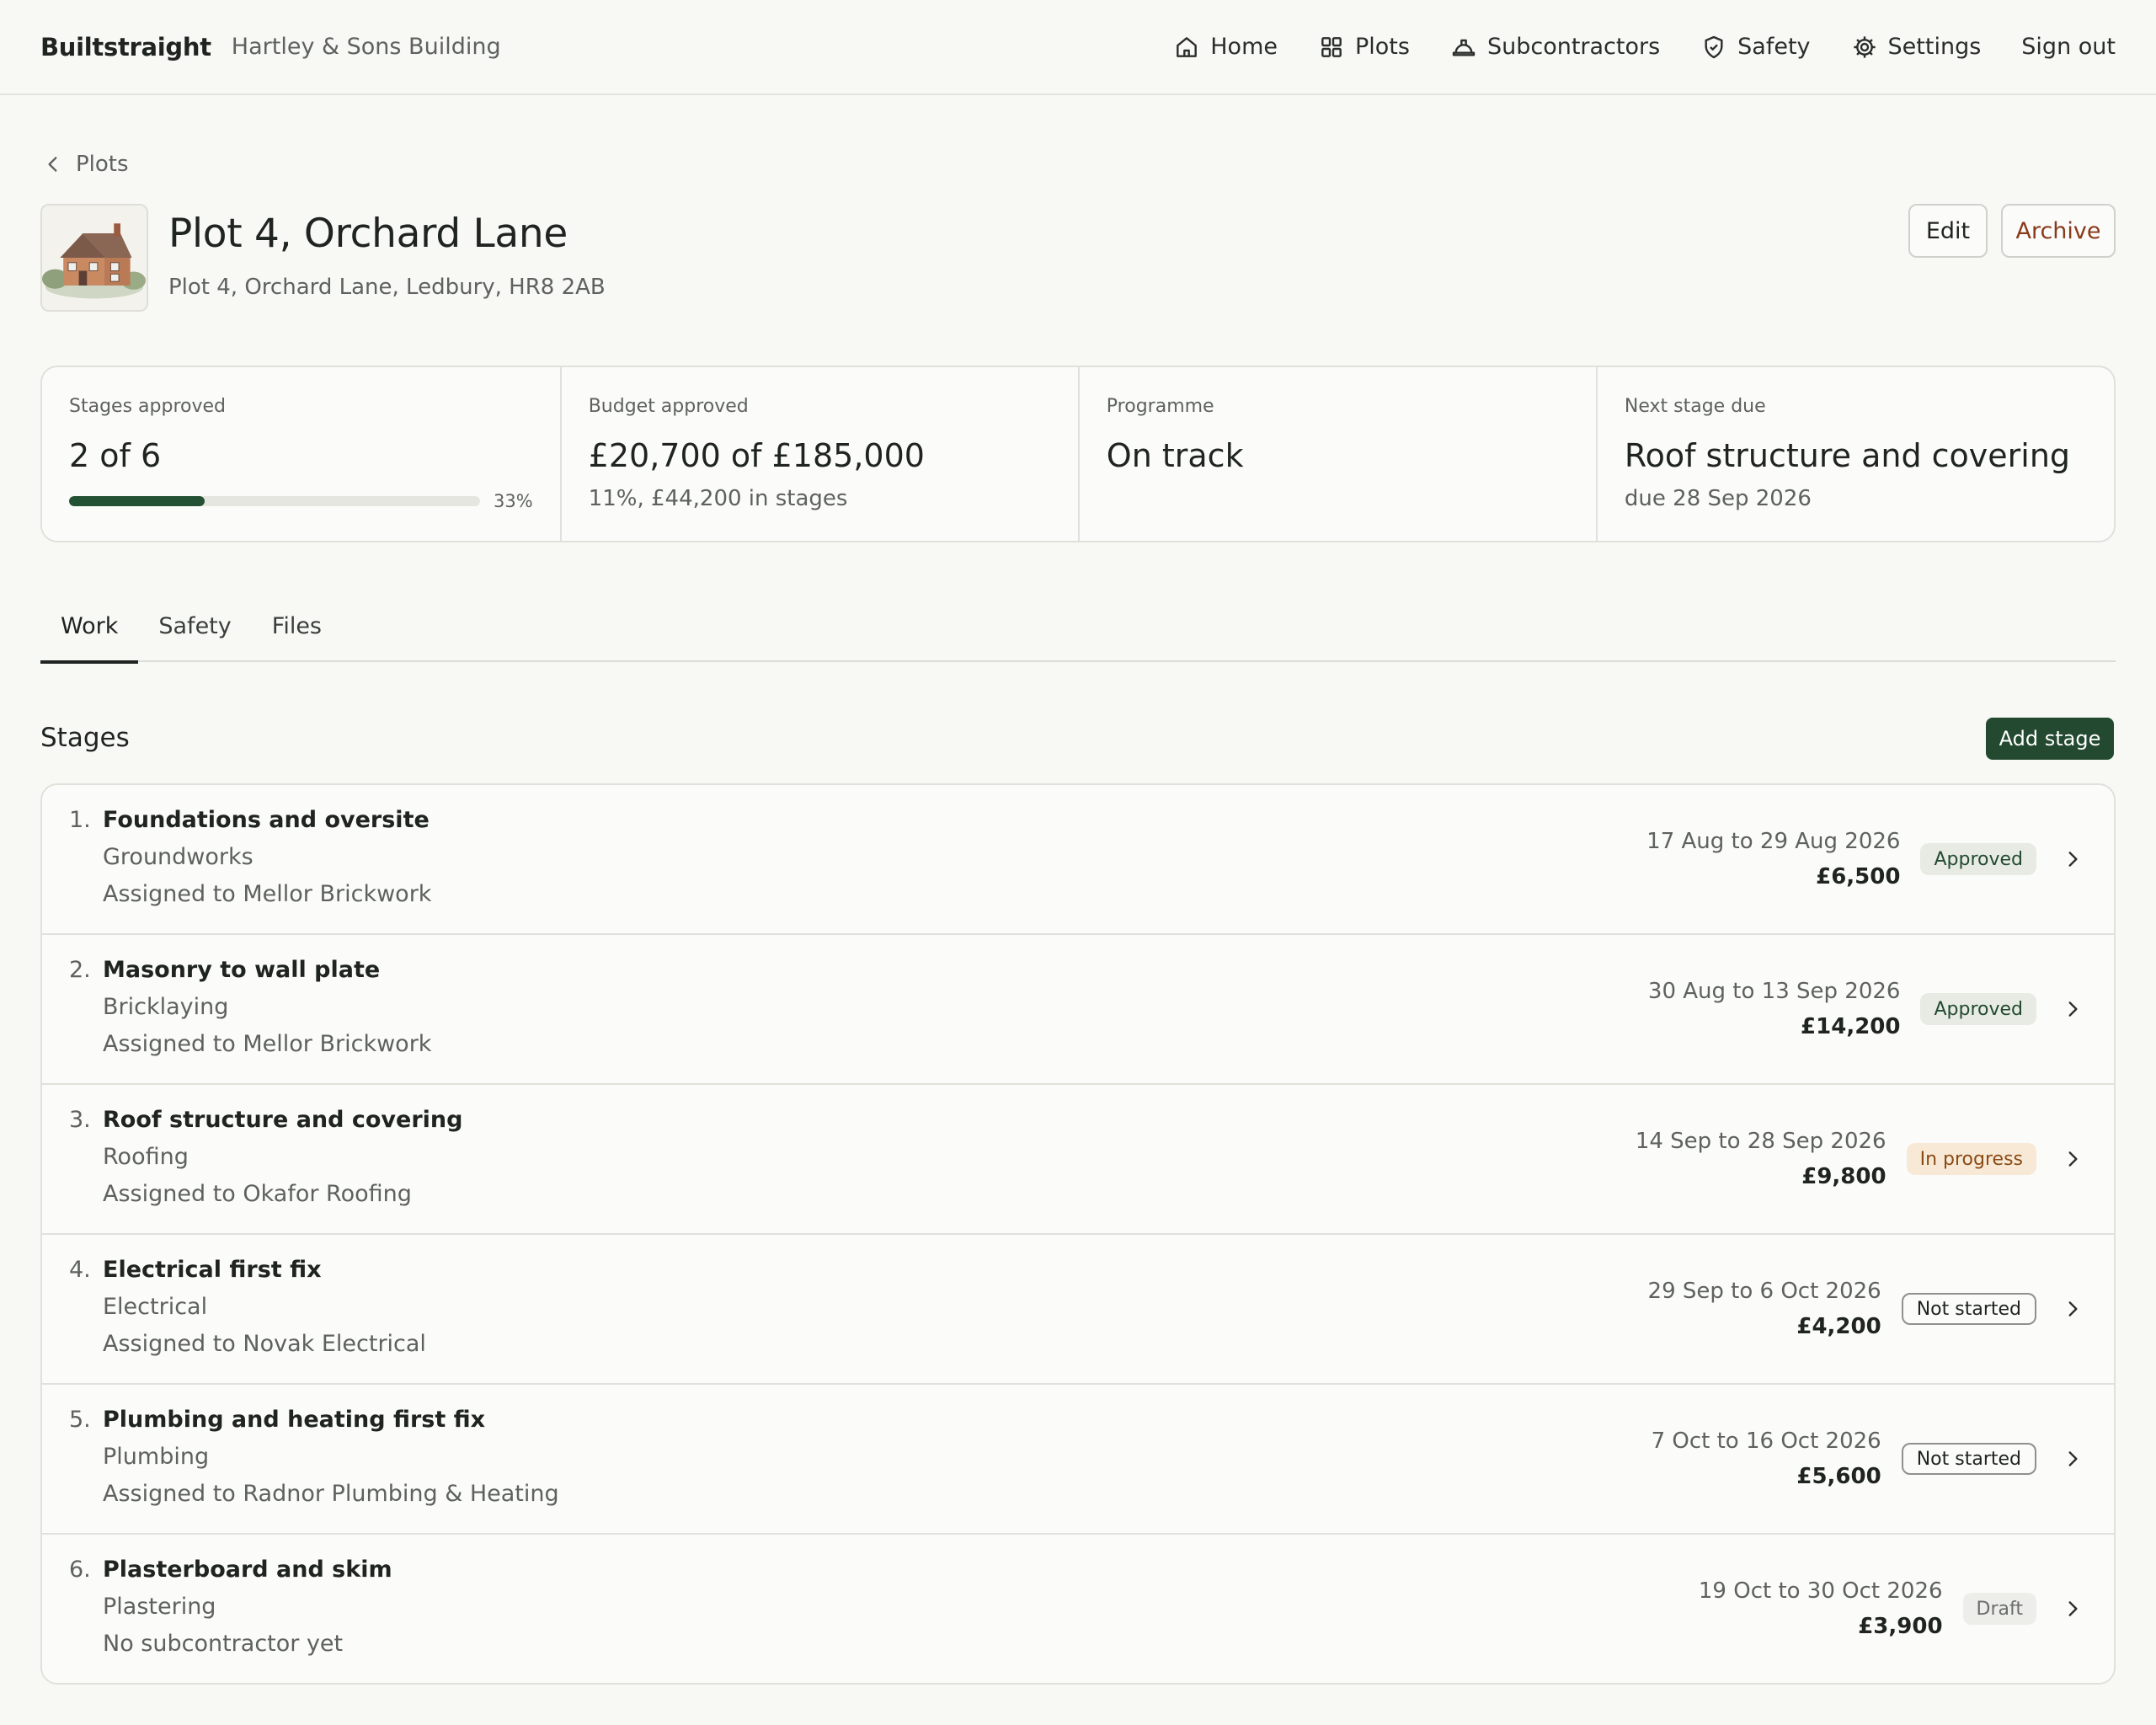  I want to click on summary-value: 2 of 6, so click(115, 455).